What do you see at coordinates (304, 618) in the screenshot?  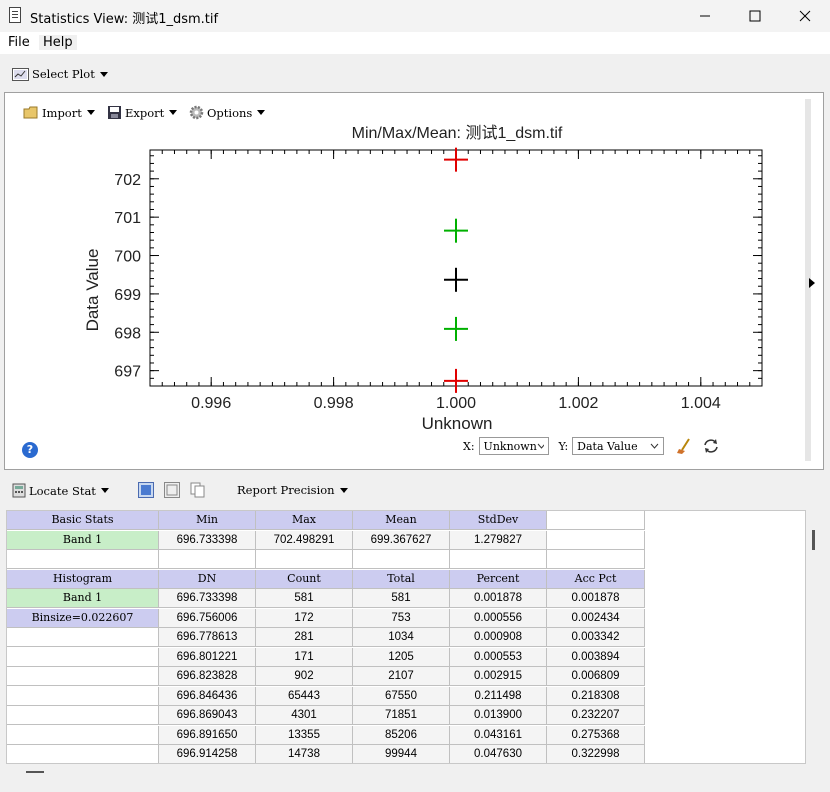 I see `histogram-cell: 172` at bounding box center [304, 618].